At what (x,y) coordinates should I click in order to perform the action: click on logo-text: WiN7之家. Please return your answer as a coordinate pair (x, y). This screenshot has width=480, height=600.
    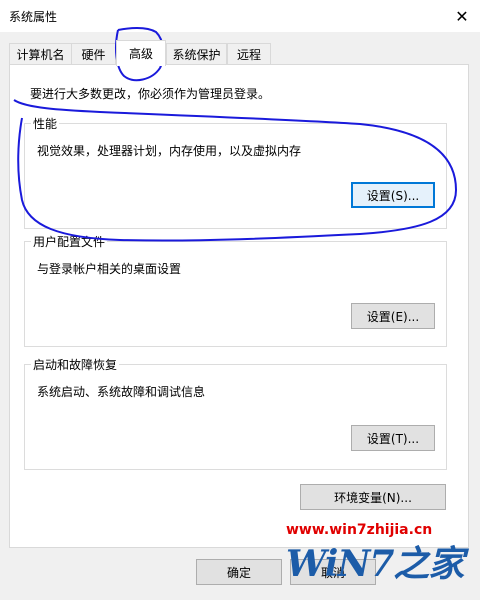
    Looking at the image, I should click on (375, 564).